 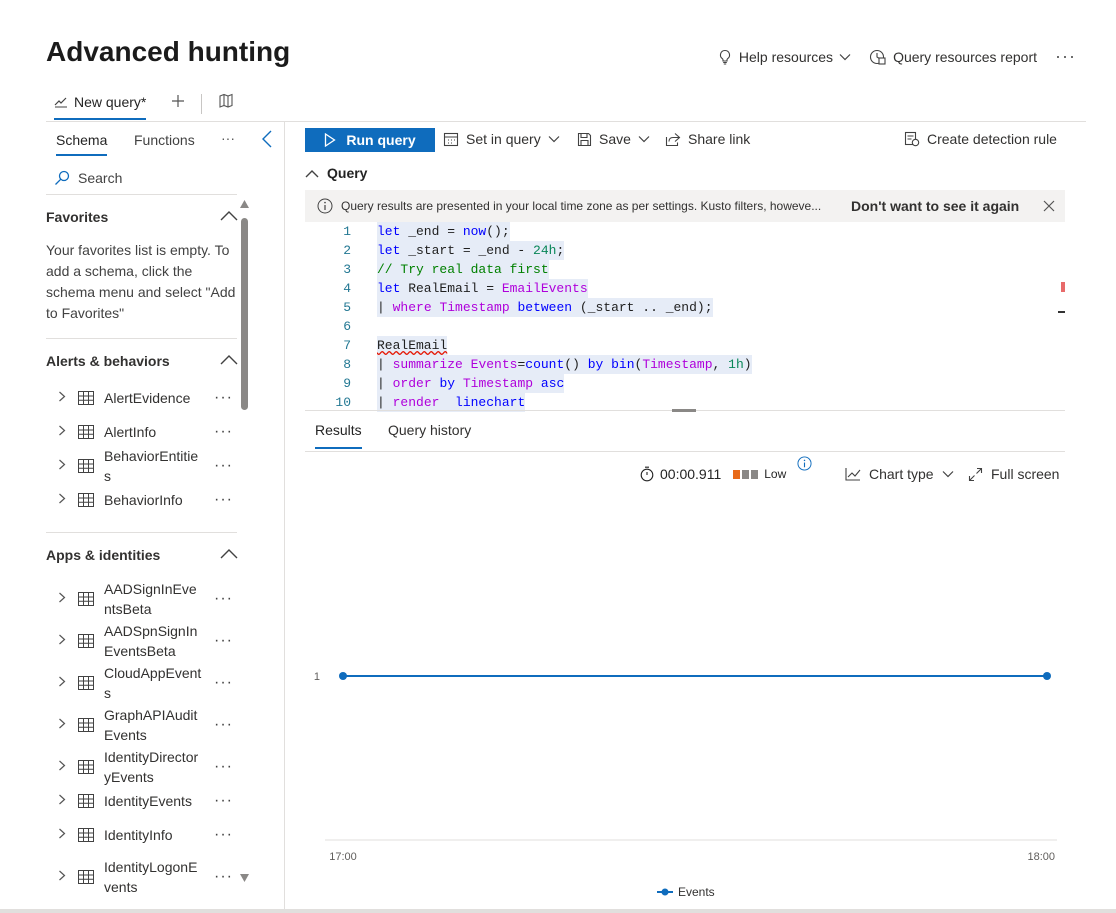 I want to click on schema-table-item: IdentityEvents ···, so click(x=144, y=801).